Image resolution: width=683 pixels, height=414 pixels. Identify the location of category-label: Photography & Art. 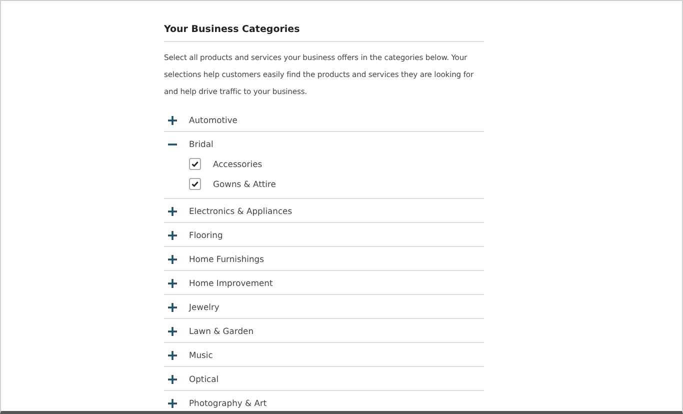
(228, 403).